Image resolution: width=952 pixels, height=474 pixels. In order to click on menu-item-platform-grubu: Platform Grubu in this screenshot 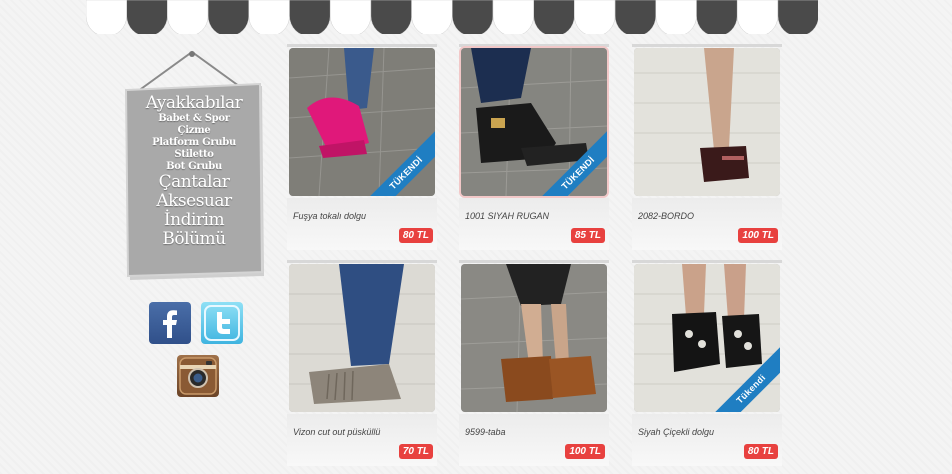, I will do `click(194, 143)`.